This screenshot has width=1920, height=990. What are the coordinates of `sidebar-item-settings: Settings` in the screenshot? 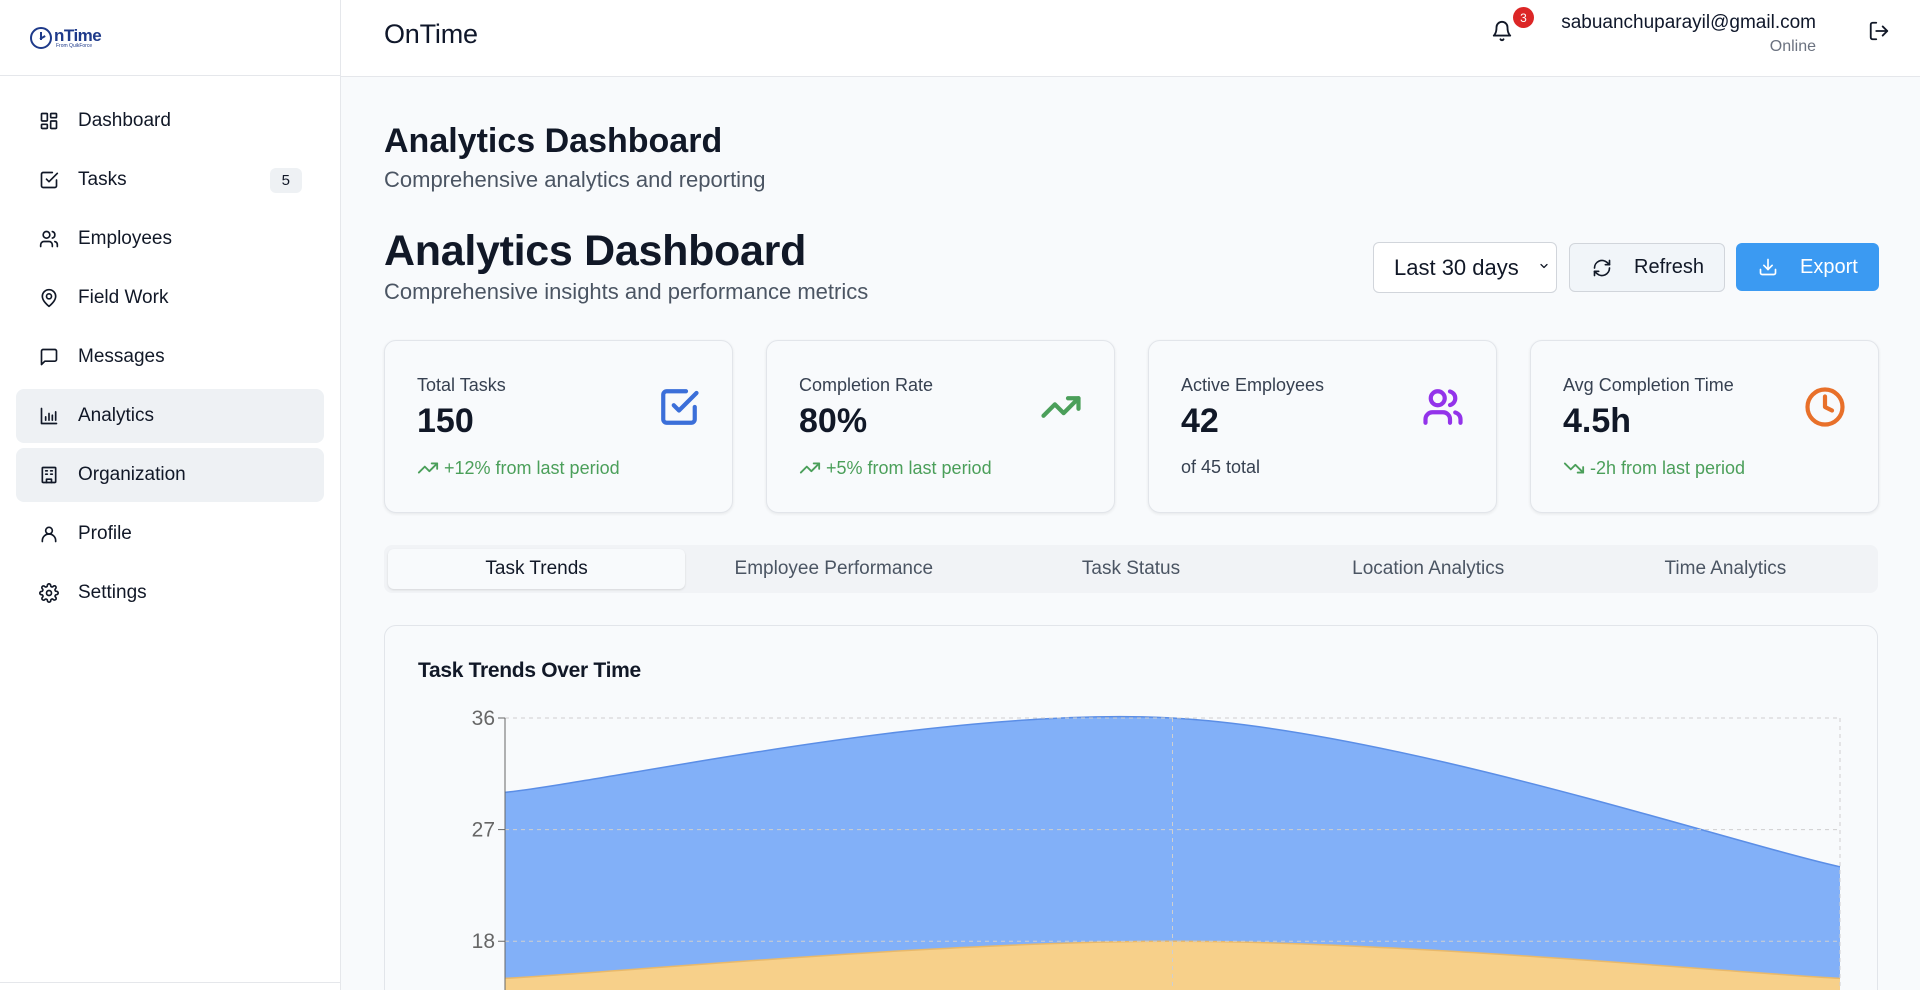 It's located at (170, 593).